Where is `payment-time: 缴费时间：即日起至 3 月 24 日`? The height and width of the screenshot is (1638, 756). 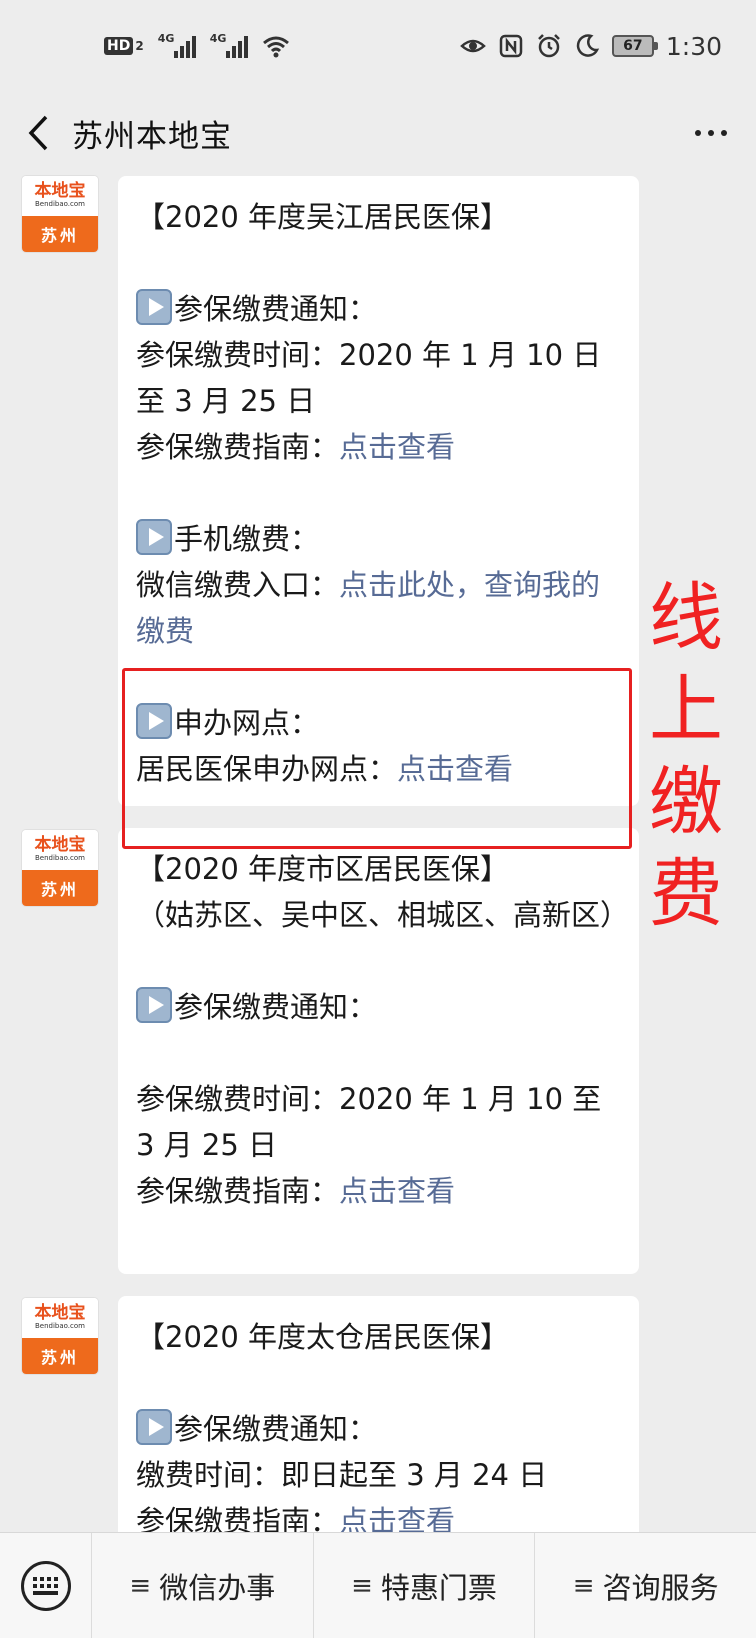 payment-time: 缴费时间：即日起至 3 月 24 日 is located at coordinates (342, 1475).